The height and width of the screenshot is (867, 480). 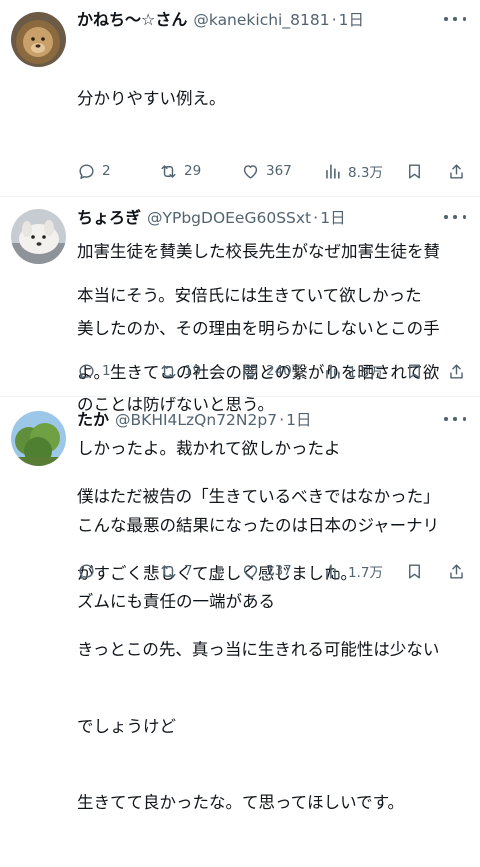 I want to click on like-count: 240, so click(x=279, y=371).